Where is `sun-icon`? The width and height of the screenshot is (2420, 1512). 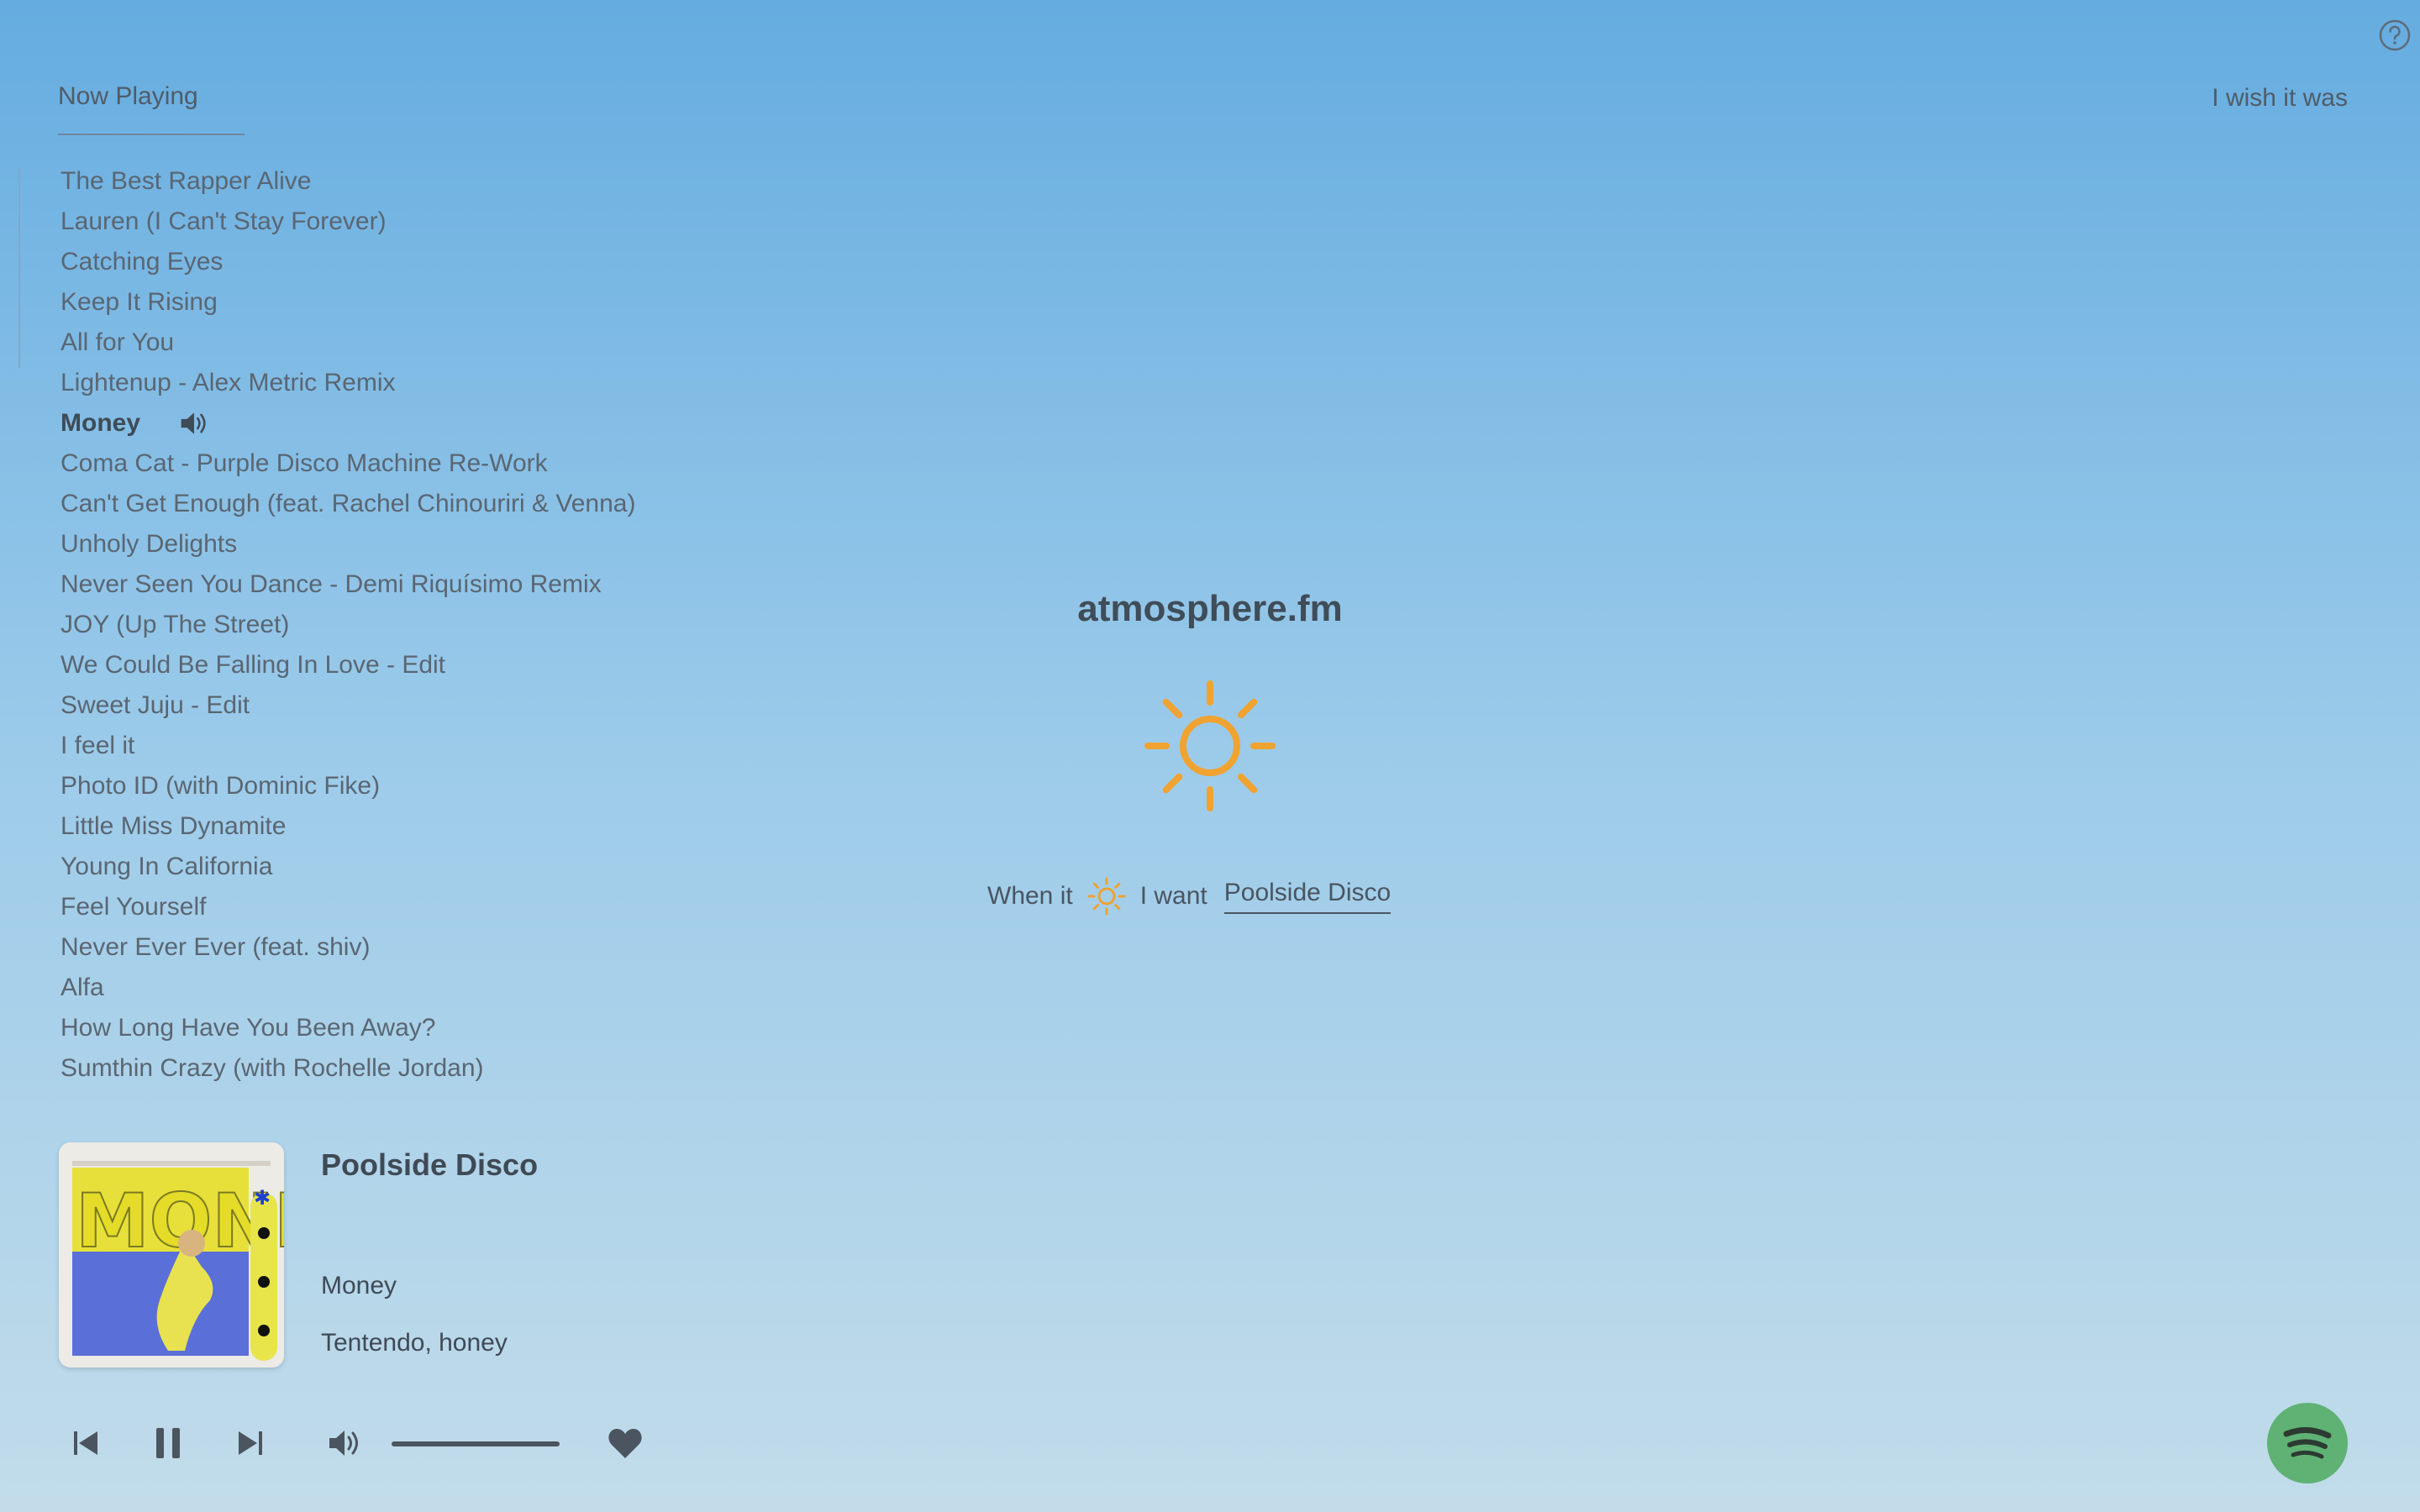
sun-icon is located at coordinates (1210, 746).